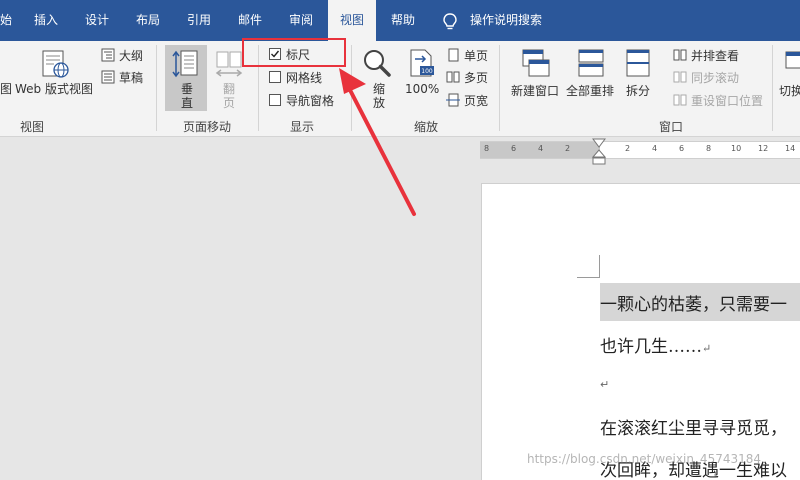 The height and width of the screenshot is (480, 800). I want to click on arrange-all-icon, so click(591, 63).